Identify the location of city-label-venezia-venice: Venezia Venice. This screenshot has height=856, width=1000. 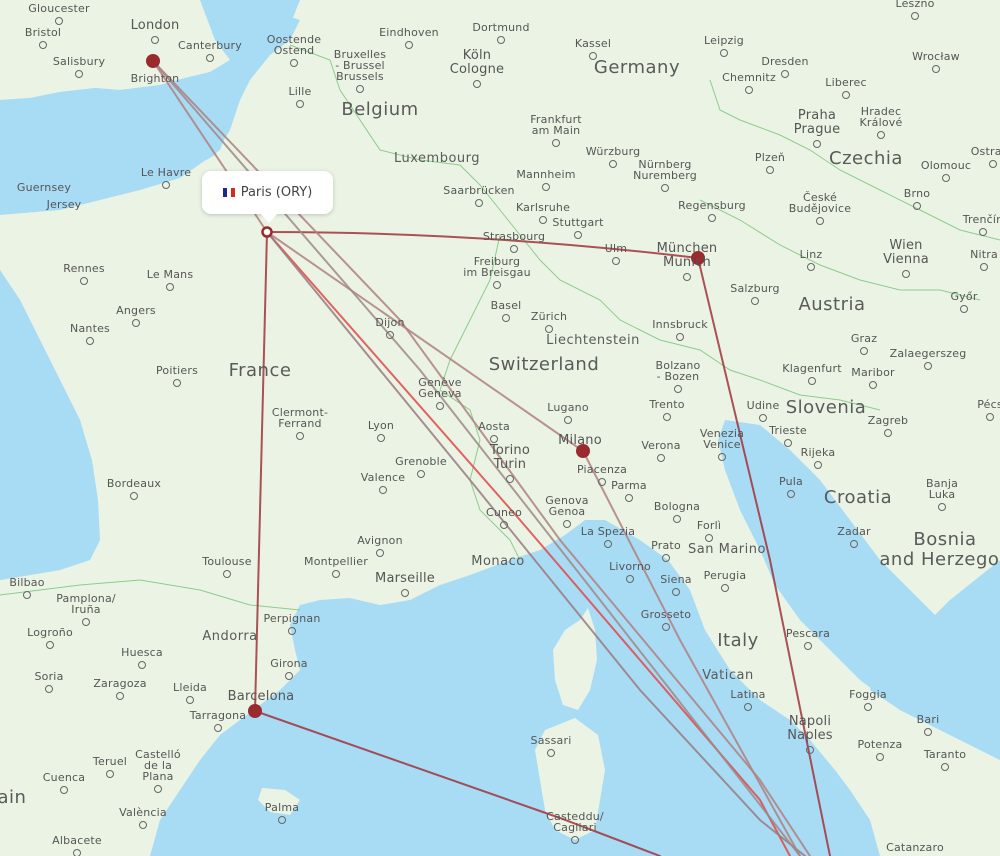
(722, 439).